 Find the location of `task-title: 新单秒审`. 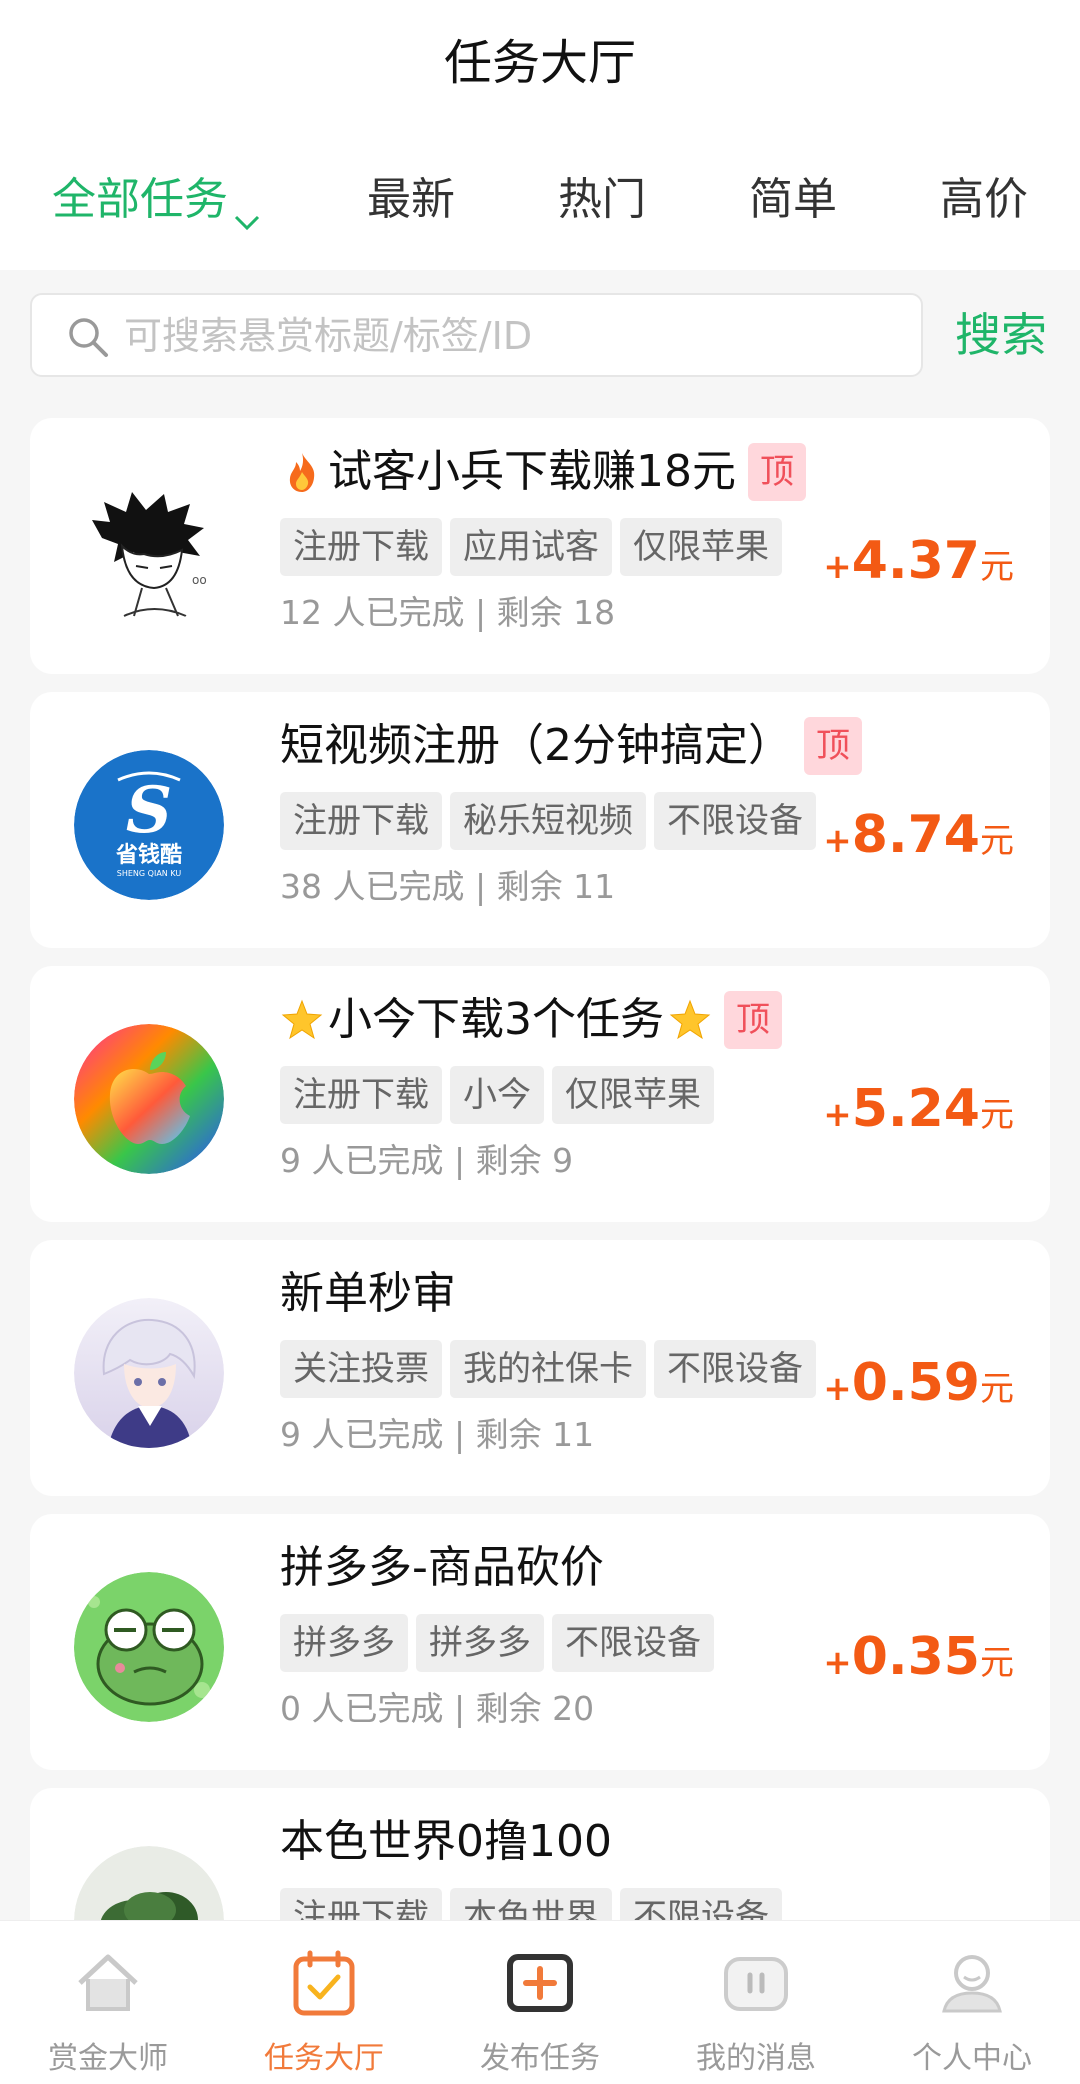

task-title: 新单秒审 is located at coordinates (368, 1294).